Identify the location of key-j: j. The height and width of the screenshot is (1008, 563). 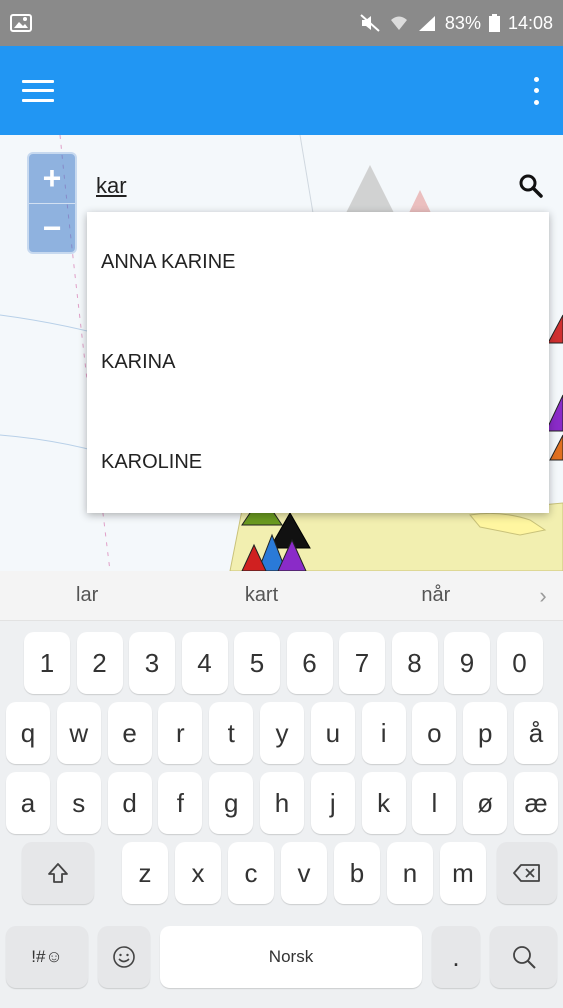
(332, 803).